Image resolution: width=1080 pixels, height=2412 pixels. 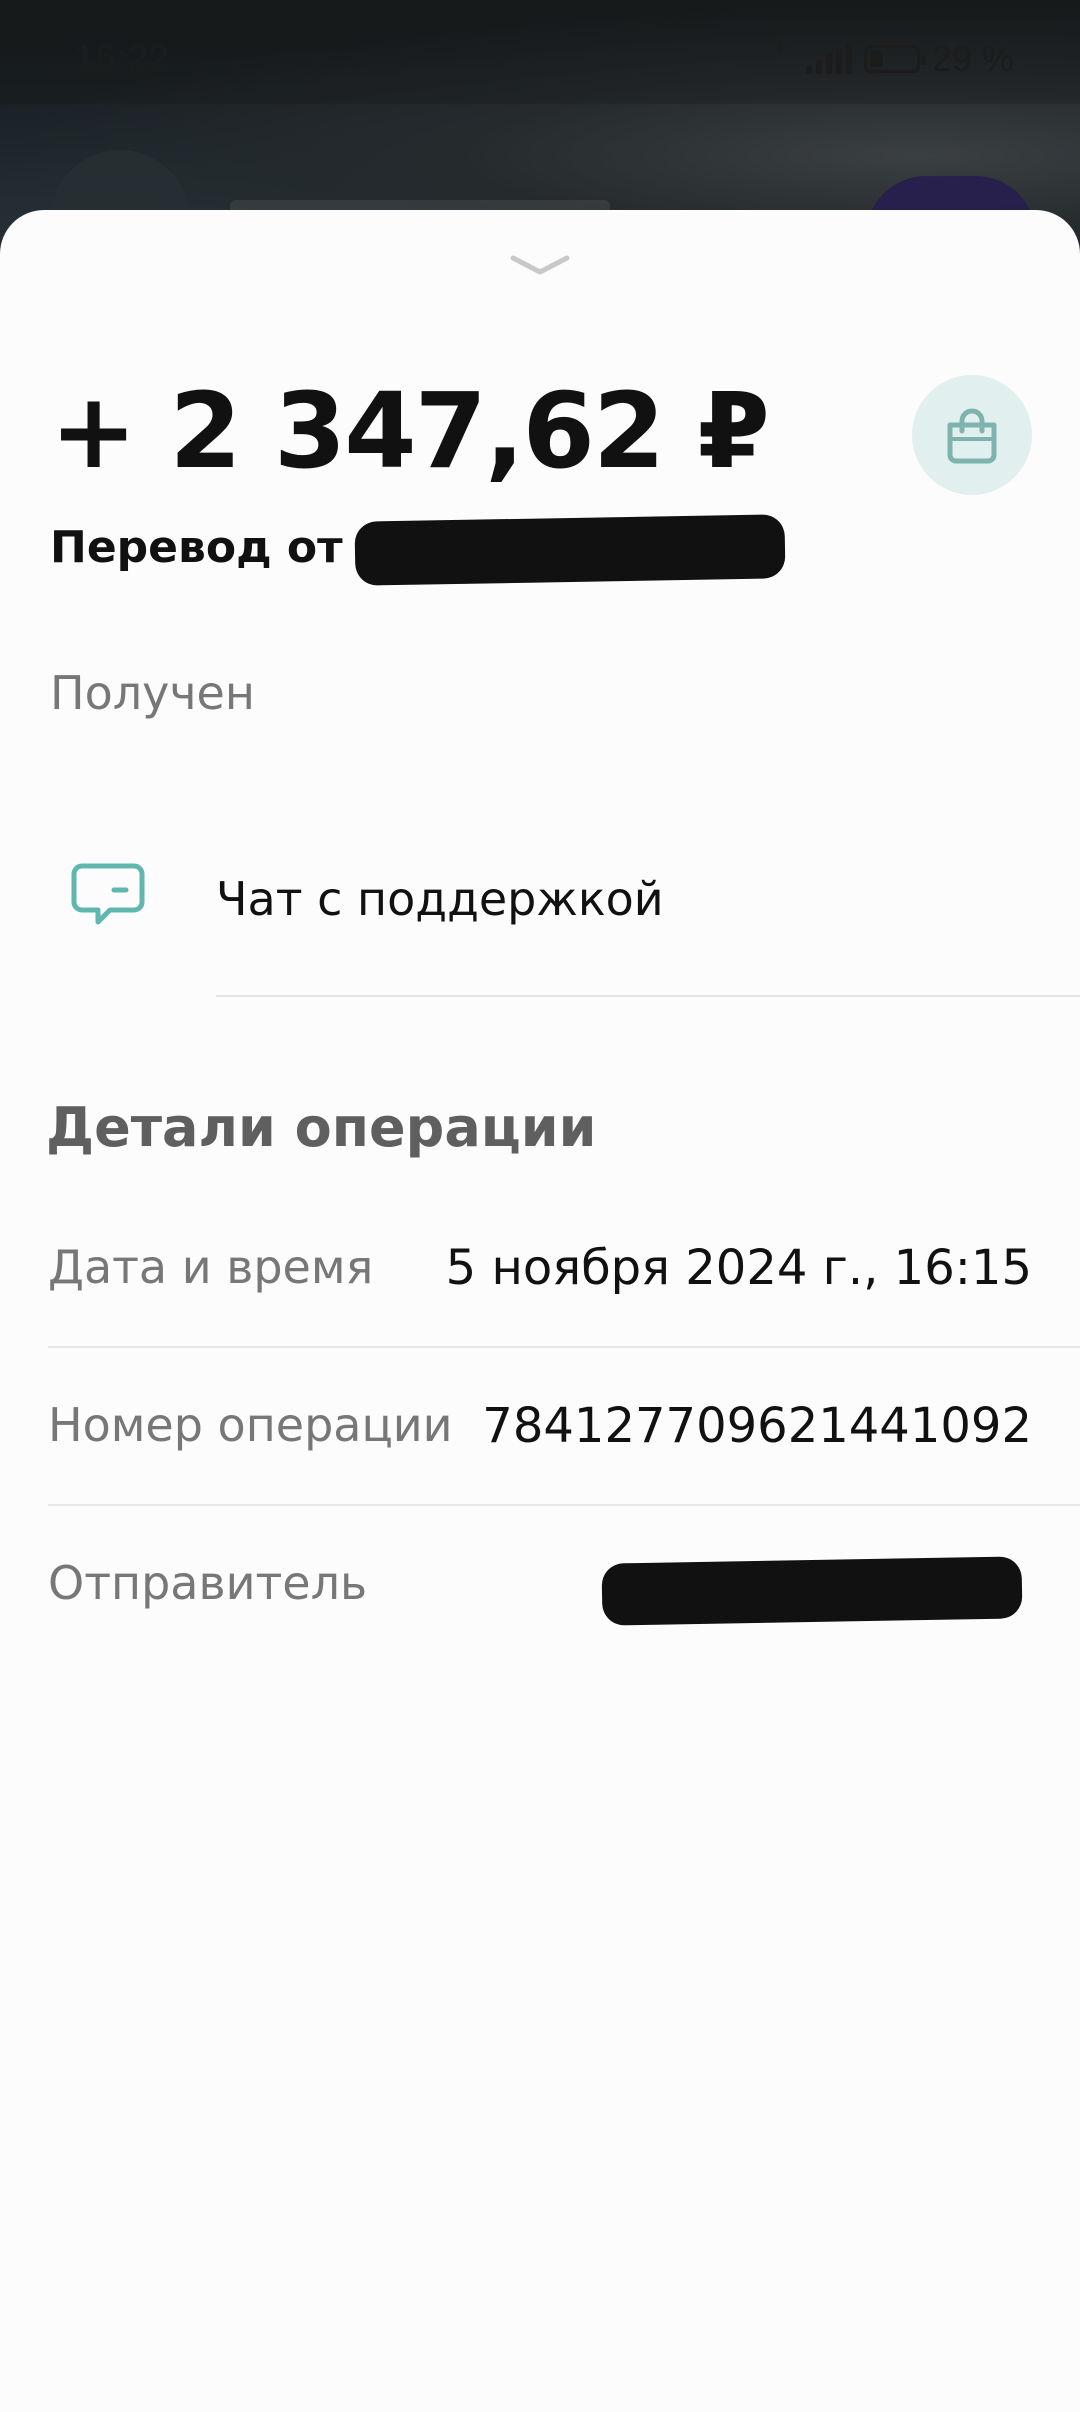 I want to click on chevron-down-icon, so click(x=540, y=265).